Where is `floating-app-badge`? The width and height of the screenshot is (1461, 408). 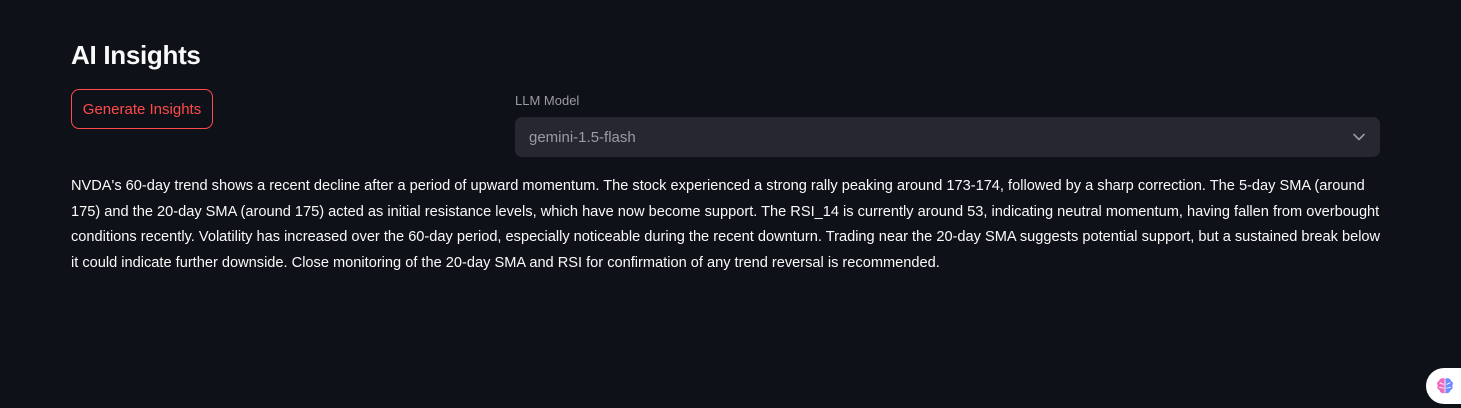
floating-app-badge is located at coordinates (1443, 386).